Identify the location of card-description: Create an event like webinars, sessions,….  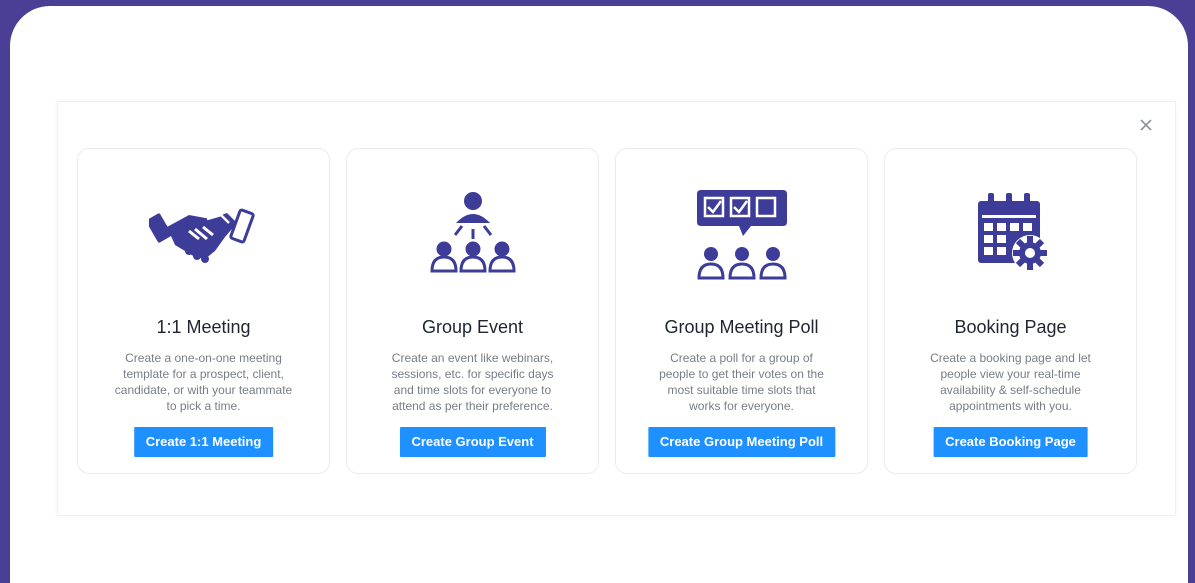
(472, 382).